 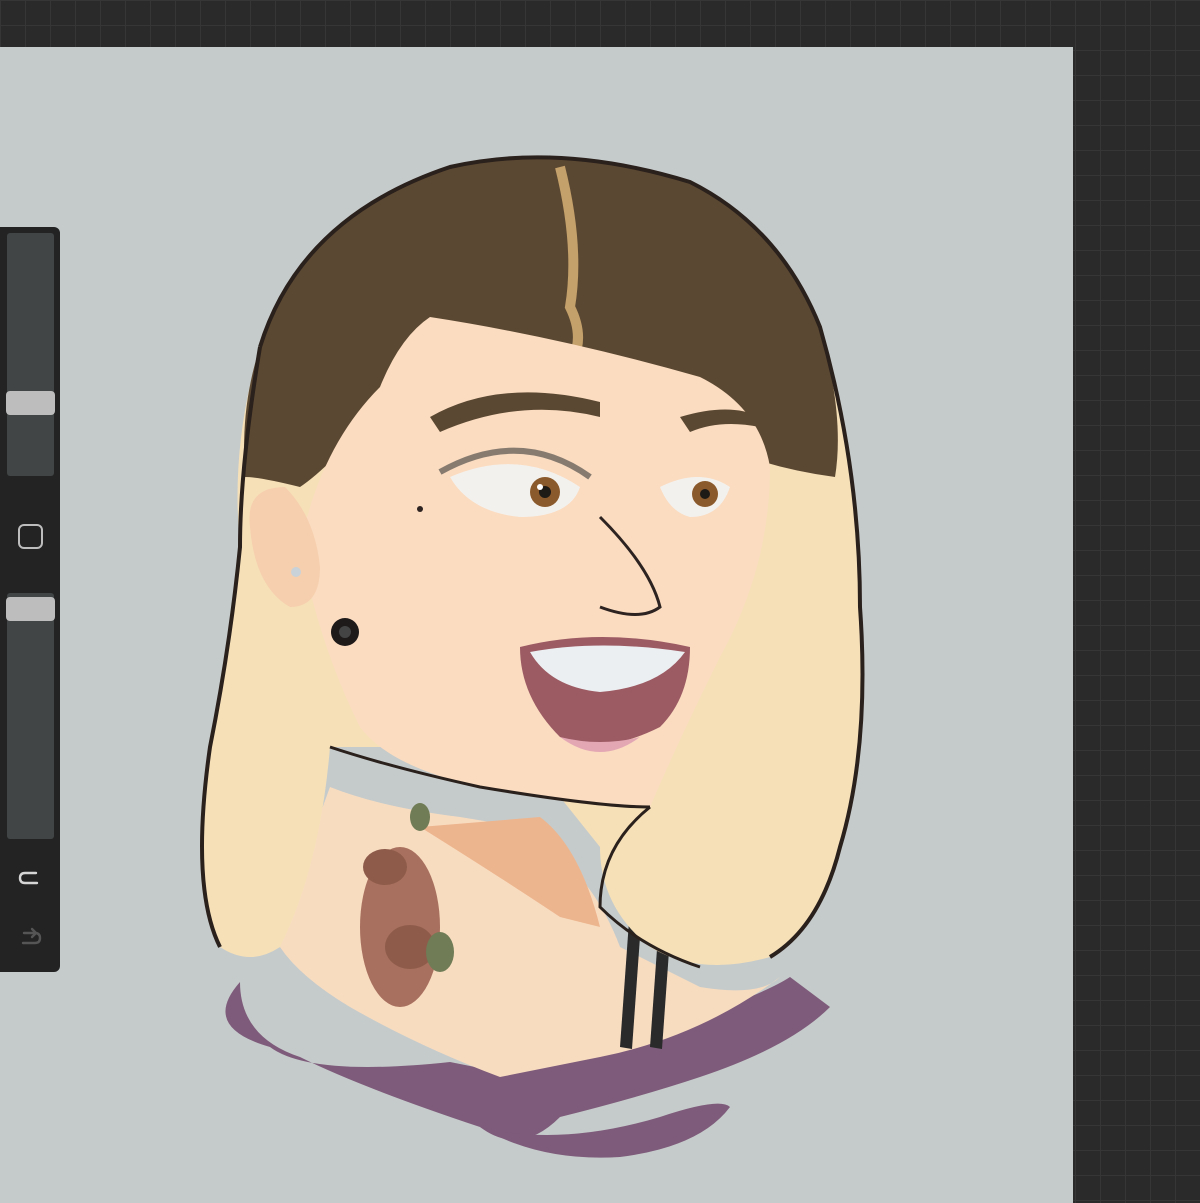 I want to click on redo-icon, so click(x=31, y=936).